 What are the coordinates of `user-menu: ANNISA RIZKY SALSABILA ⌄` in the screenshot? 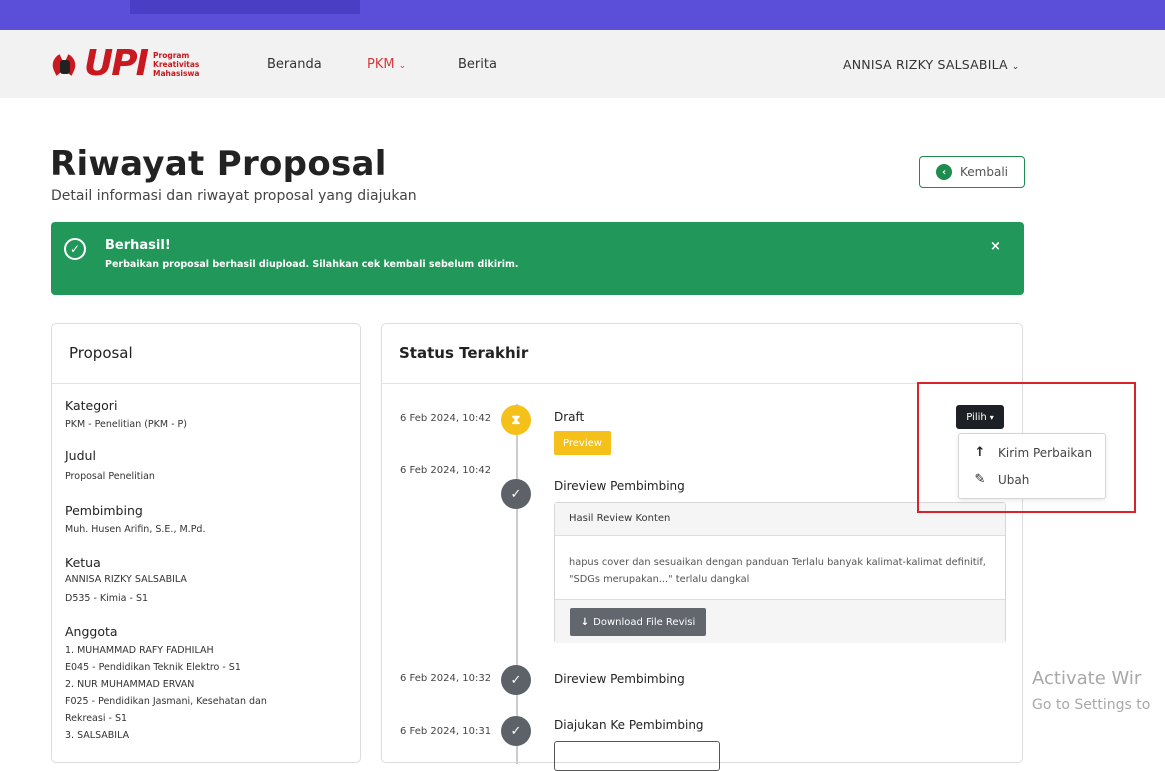 It's located at (931, 64).